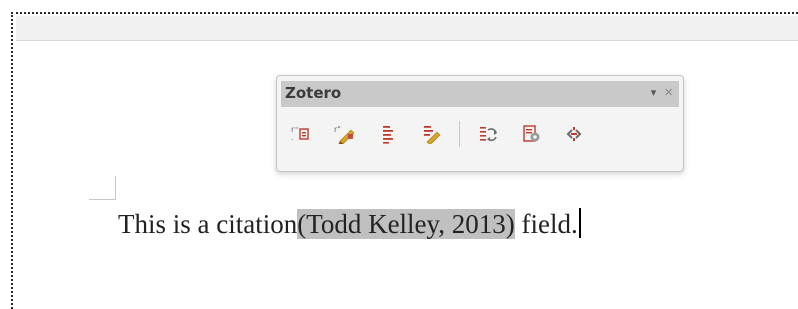 This screenshot has height=309, width=798. I want to click on toolbar-separator, so click(459, 134).